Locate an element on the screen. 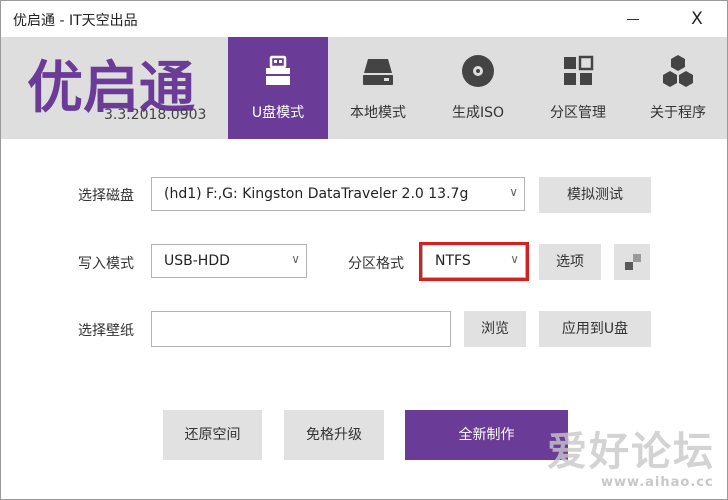  close-button: X is located at coordinates (697, 19).